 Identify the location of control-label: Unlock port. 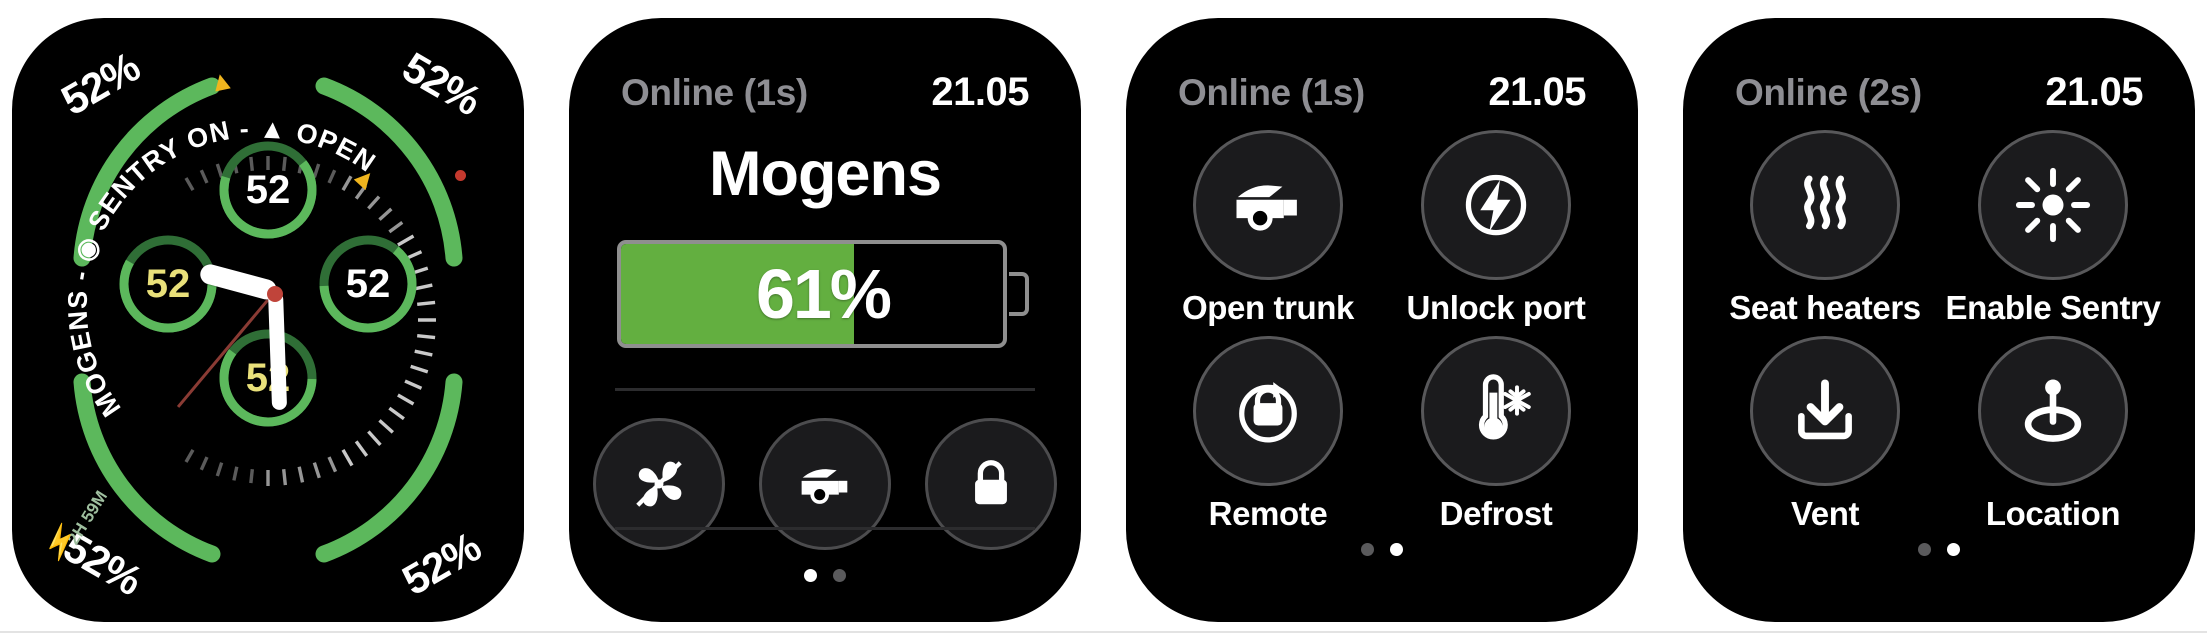
(1496, 307).